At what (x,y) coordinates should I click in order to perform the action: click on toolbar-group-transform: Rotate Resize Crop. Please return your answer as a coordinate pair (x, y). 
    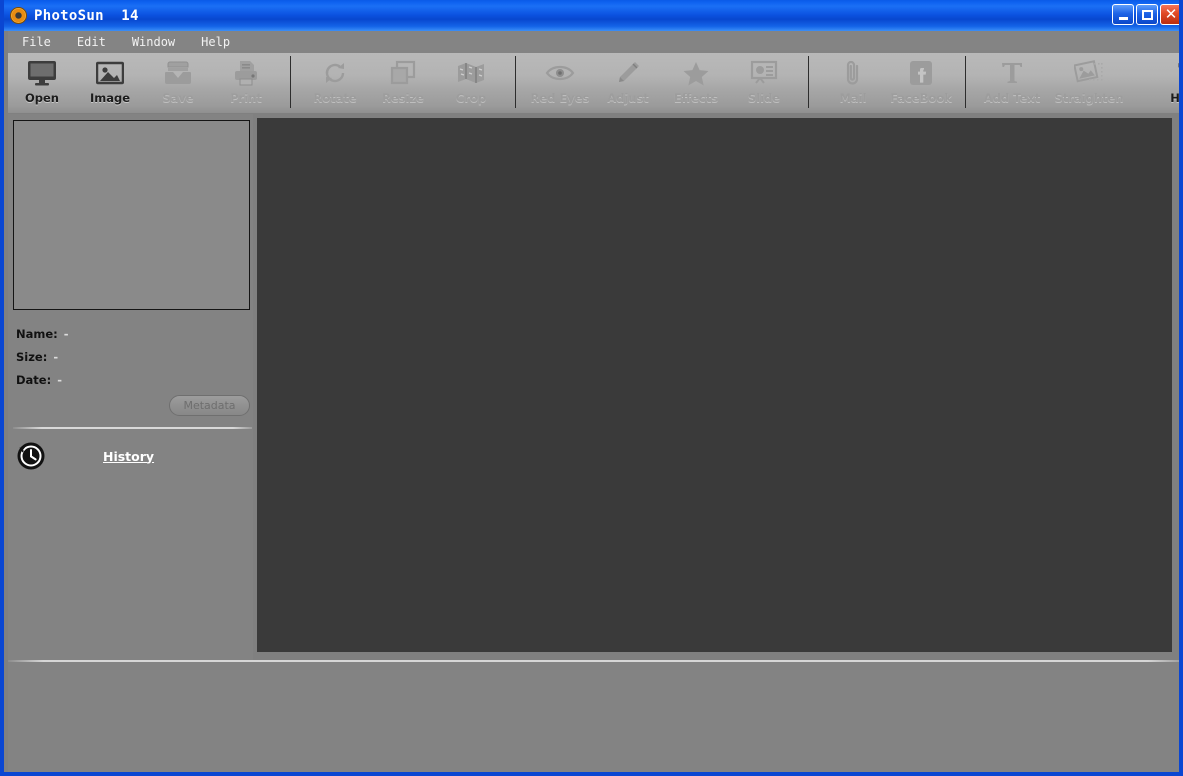
    Looking at the image, I should click on (403, 83).